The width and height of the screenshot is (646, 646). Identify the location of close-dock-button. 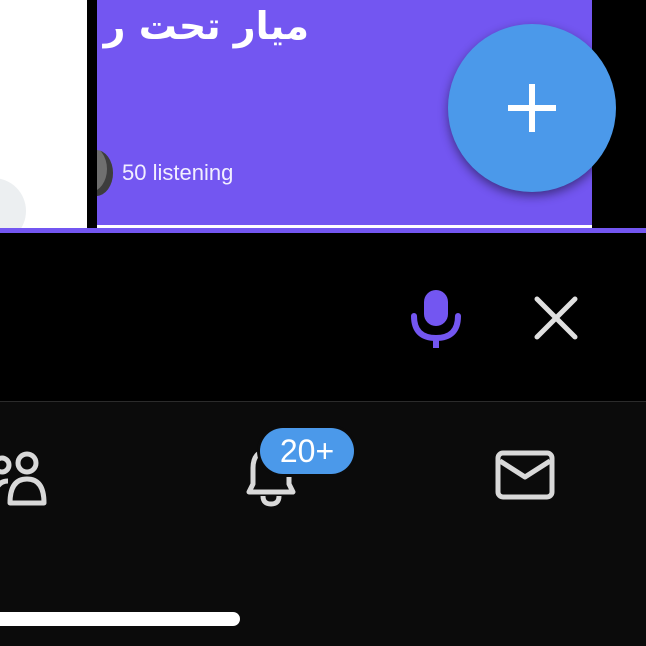
(556, 318).